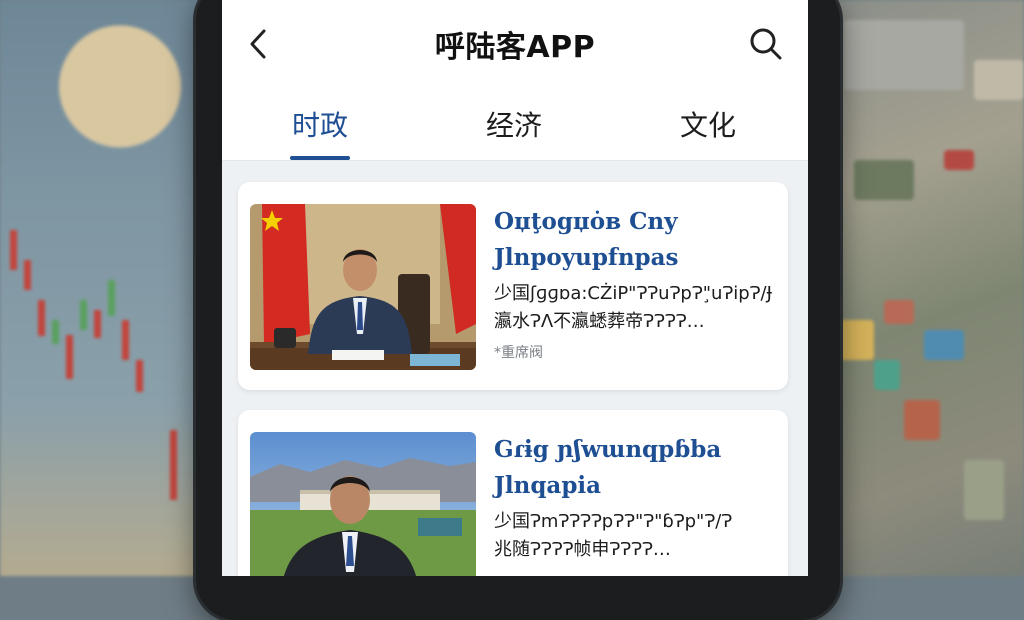 This screenshot has width=1024, height=620. What do you see at coordinates (515, 80) in the screenshot?
I see `app-header: 呼陆客APP 时政 经济 文化` at bounding box center [515, 80].